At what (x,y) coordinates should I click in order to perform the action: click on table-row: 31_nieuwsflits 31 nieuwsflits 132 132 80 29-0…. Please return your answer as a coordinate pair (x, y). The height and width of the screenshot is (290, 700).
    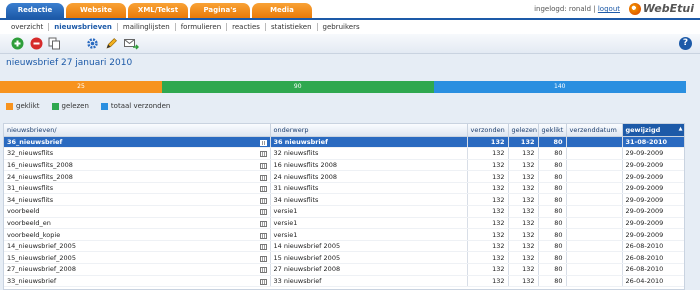
    Looking at the image, I should click on (344, 188).